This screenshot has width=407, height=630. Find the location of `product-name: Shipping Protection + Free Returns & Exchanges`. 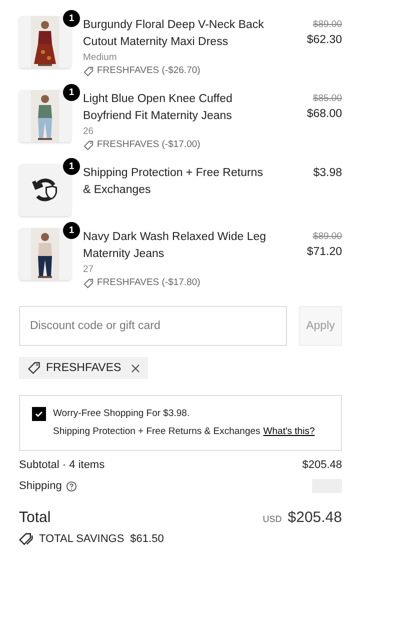

product-name: Shipping Protection + Free Returns & Exchanges is located at coordinates (173, 182).